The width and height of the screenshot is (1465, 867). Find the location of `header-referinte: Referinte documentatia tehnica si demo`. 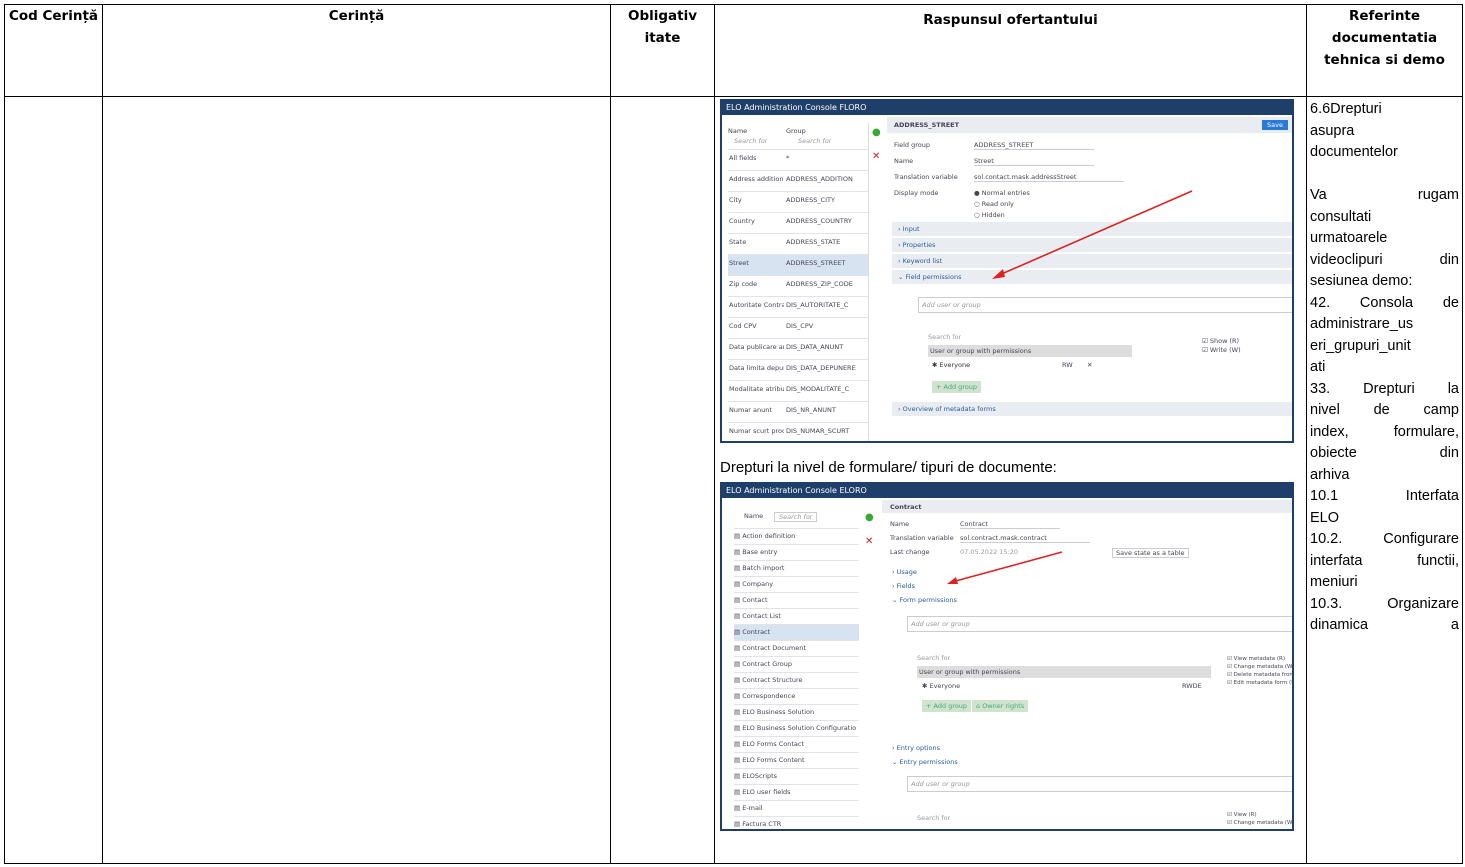

header-referinte: Referinte documentatia tehnica si demo is located at coordinates (1384, 50).